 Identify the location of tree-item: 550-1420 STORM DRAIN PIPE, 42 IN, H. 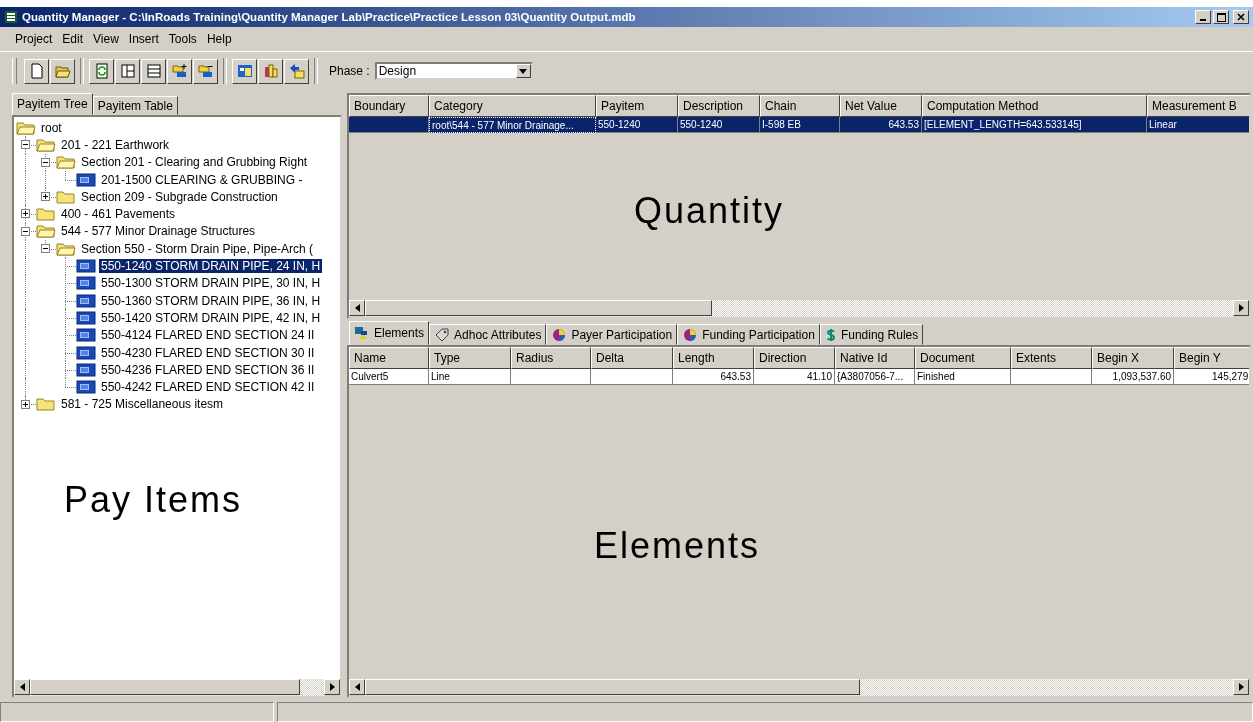
(211, 317).